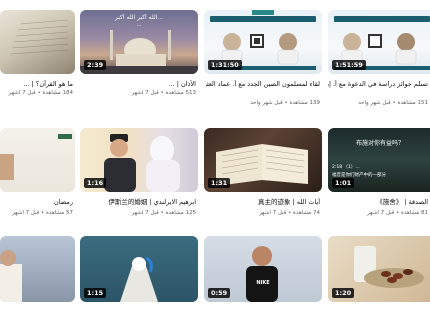 The height and width of the screenshot is (310, 430). I want to click on video-card: 1:15, so click(139, 273).